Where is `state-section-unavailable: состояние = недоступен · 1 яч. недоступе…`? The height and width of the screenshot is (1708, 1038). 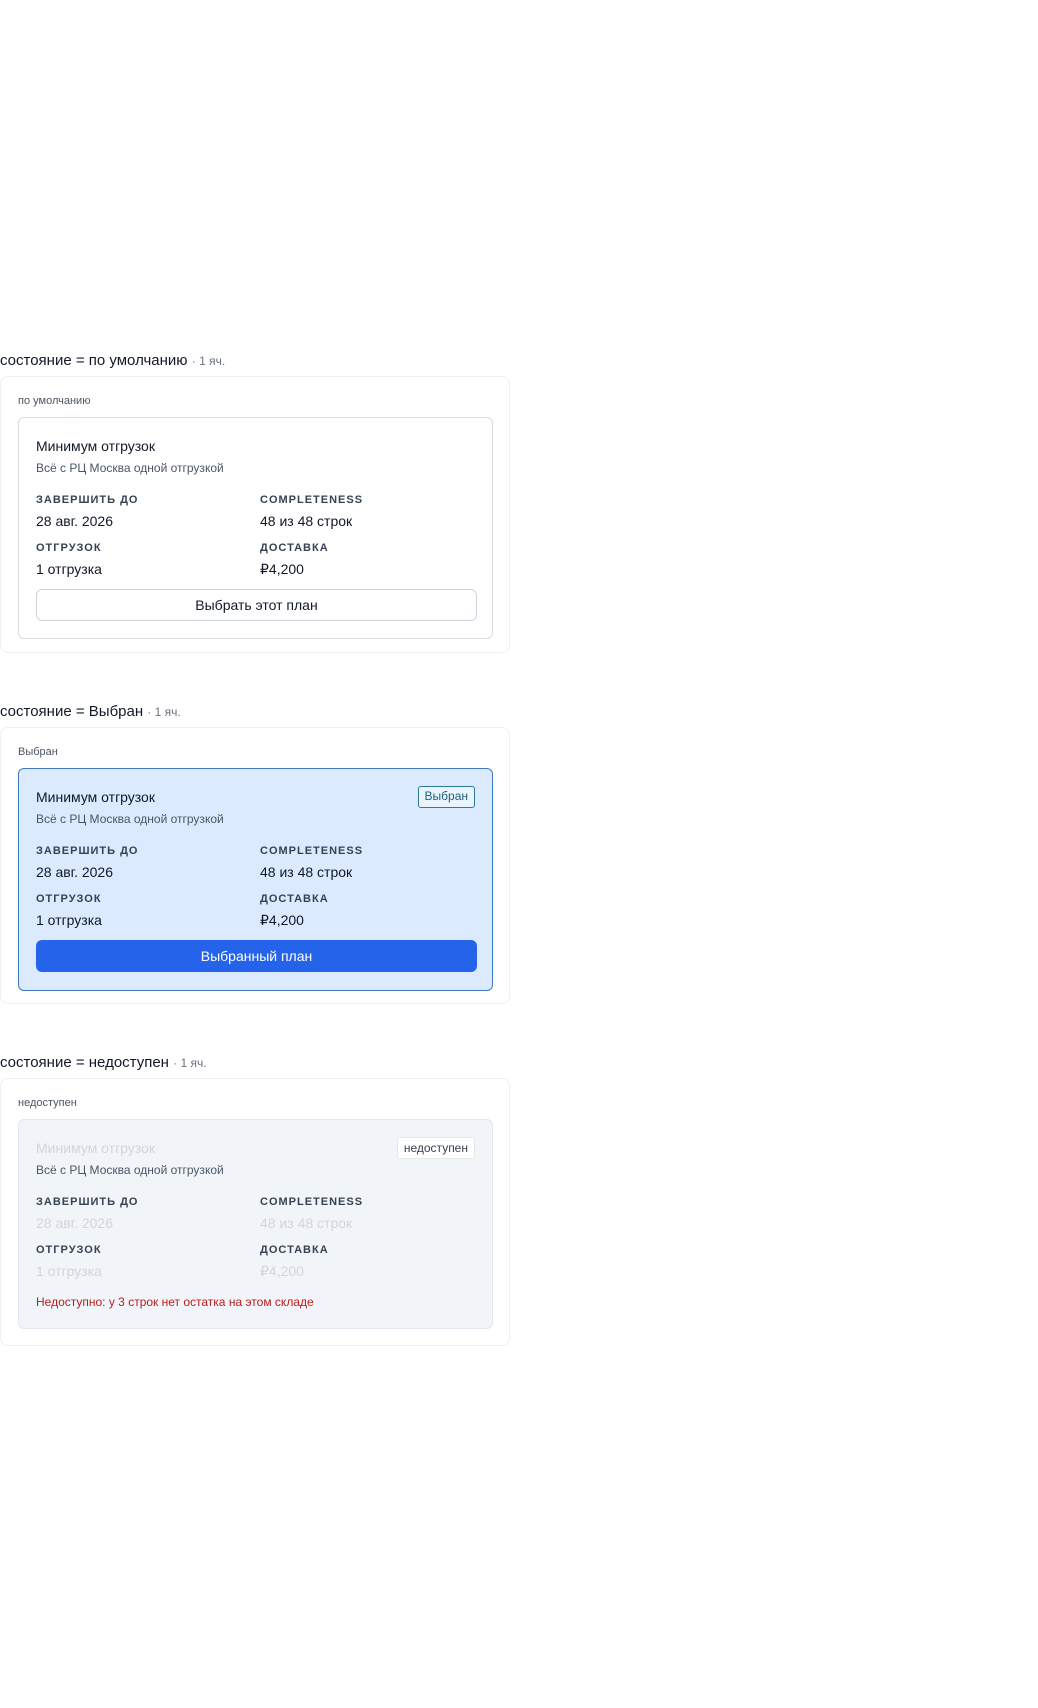
state-section-unavailable: состояние = недоступен · 1 яч. недоступе… is located at coordinates (256, 1199).